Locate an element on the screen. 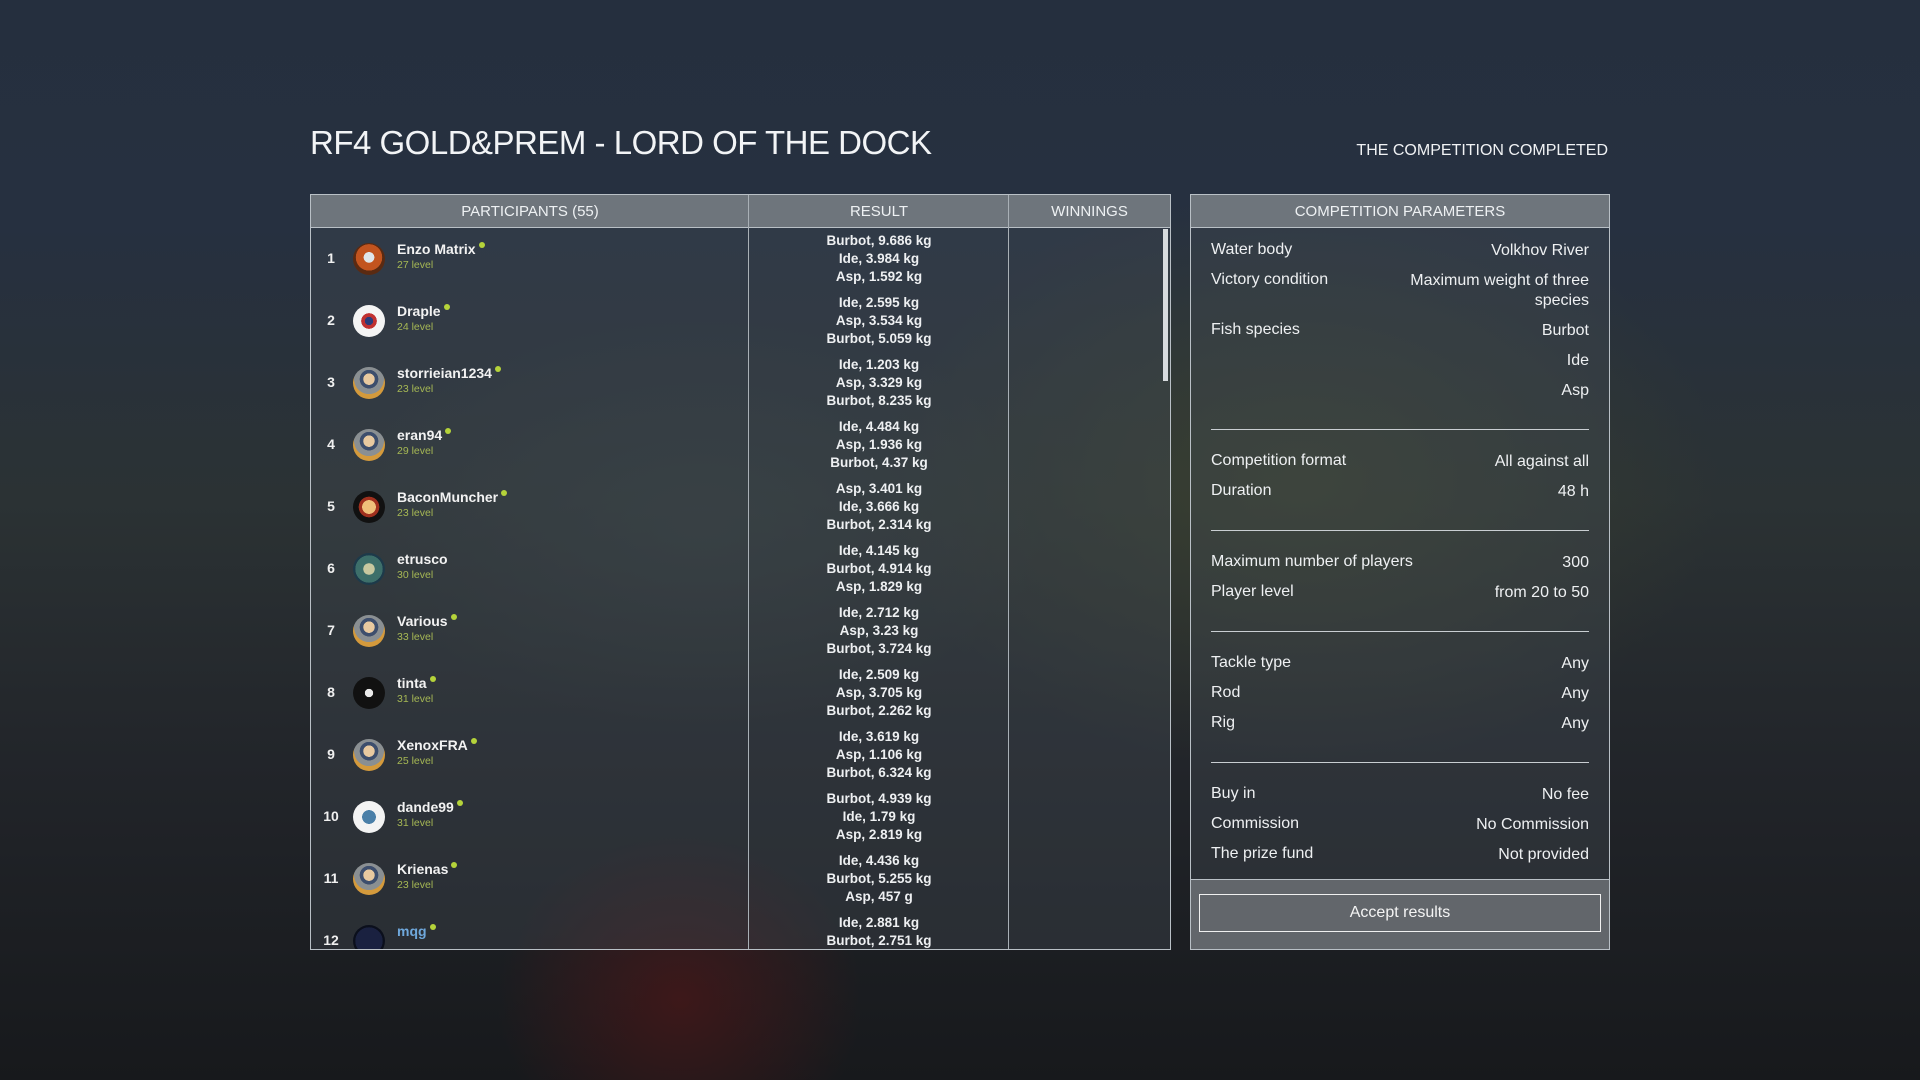  result-line: Burbot, 4.914 kg is located at coordinates (879, 568).